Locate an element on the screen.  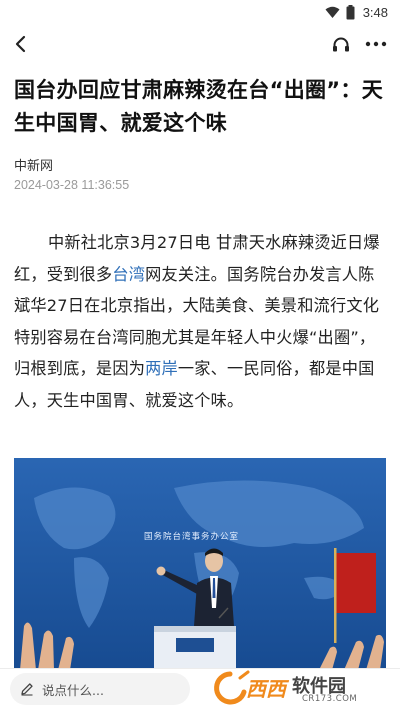
watermark-url: CR173.COM is located at coordinates (330, 699).